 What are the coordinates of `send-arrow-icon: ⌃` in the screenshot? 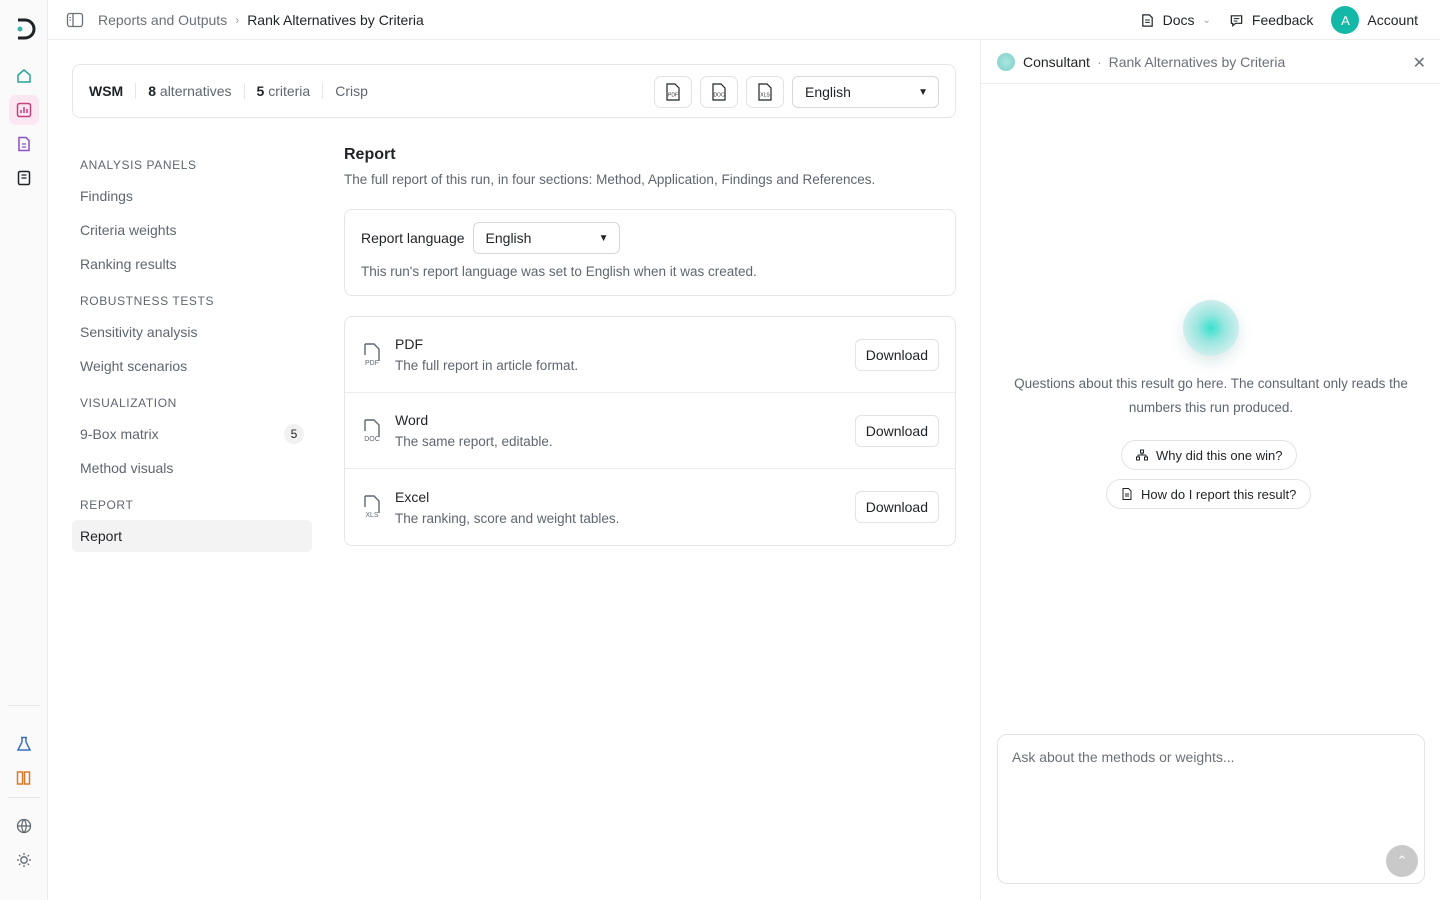 It's located at (1402, 861).